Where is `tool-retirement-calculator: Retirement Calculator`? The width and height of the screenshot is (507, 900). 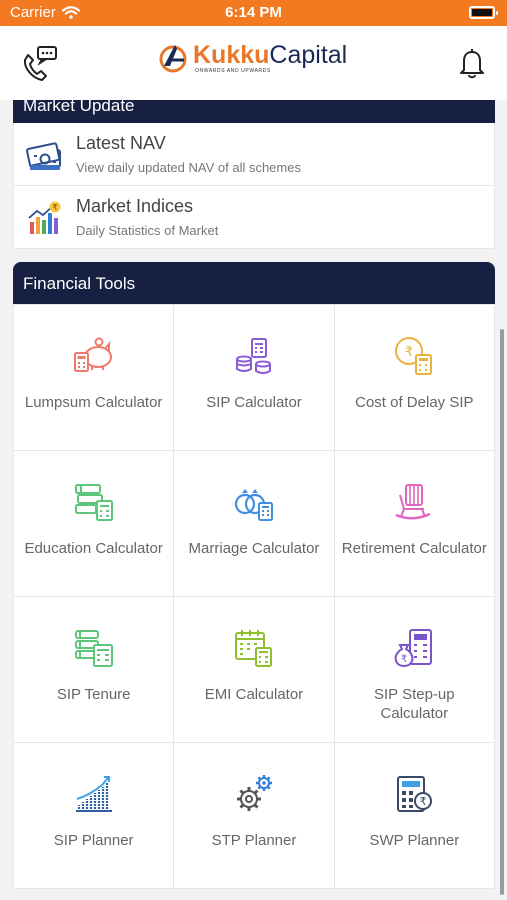 tool-retirement-calculator: Retirement Calculator is located at coordinates (414, 523).